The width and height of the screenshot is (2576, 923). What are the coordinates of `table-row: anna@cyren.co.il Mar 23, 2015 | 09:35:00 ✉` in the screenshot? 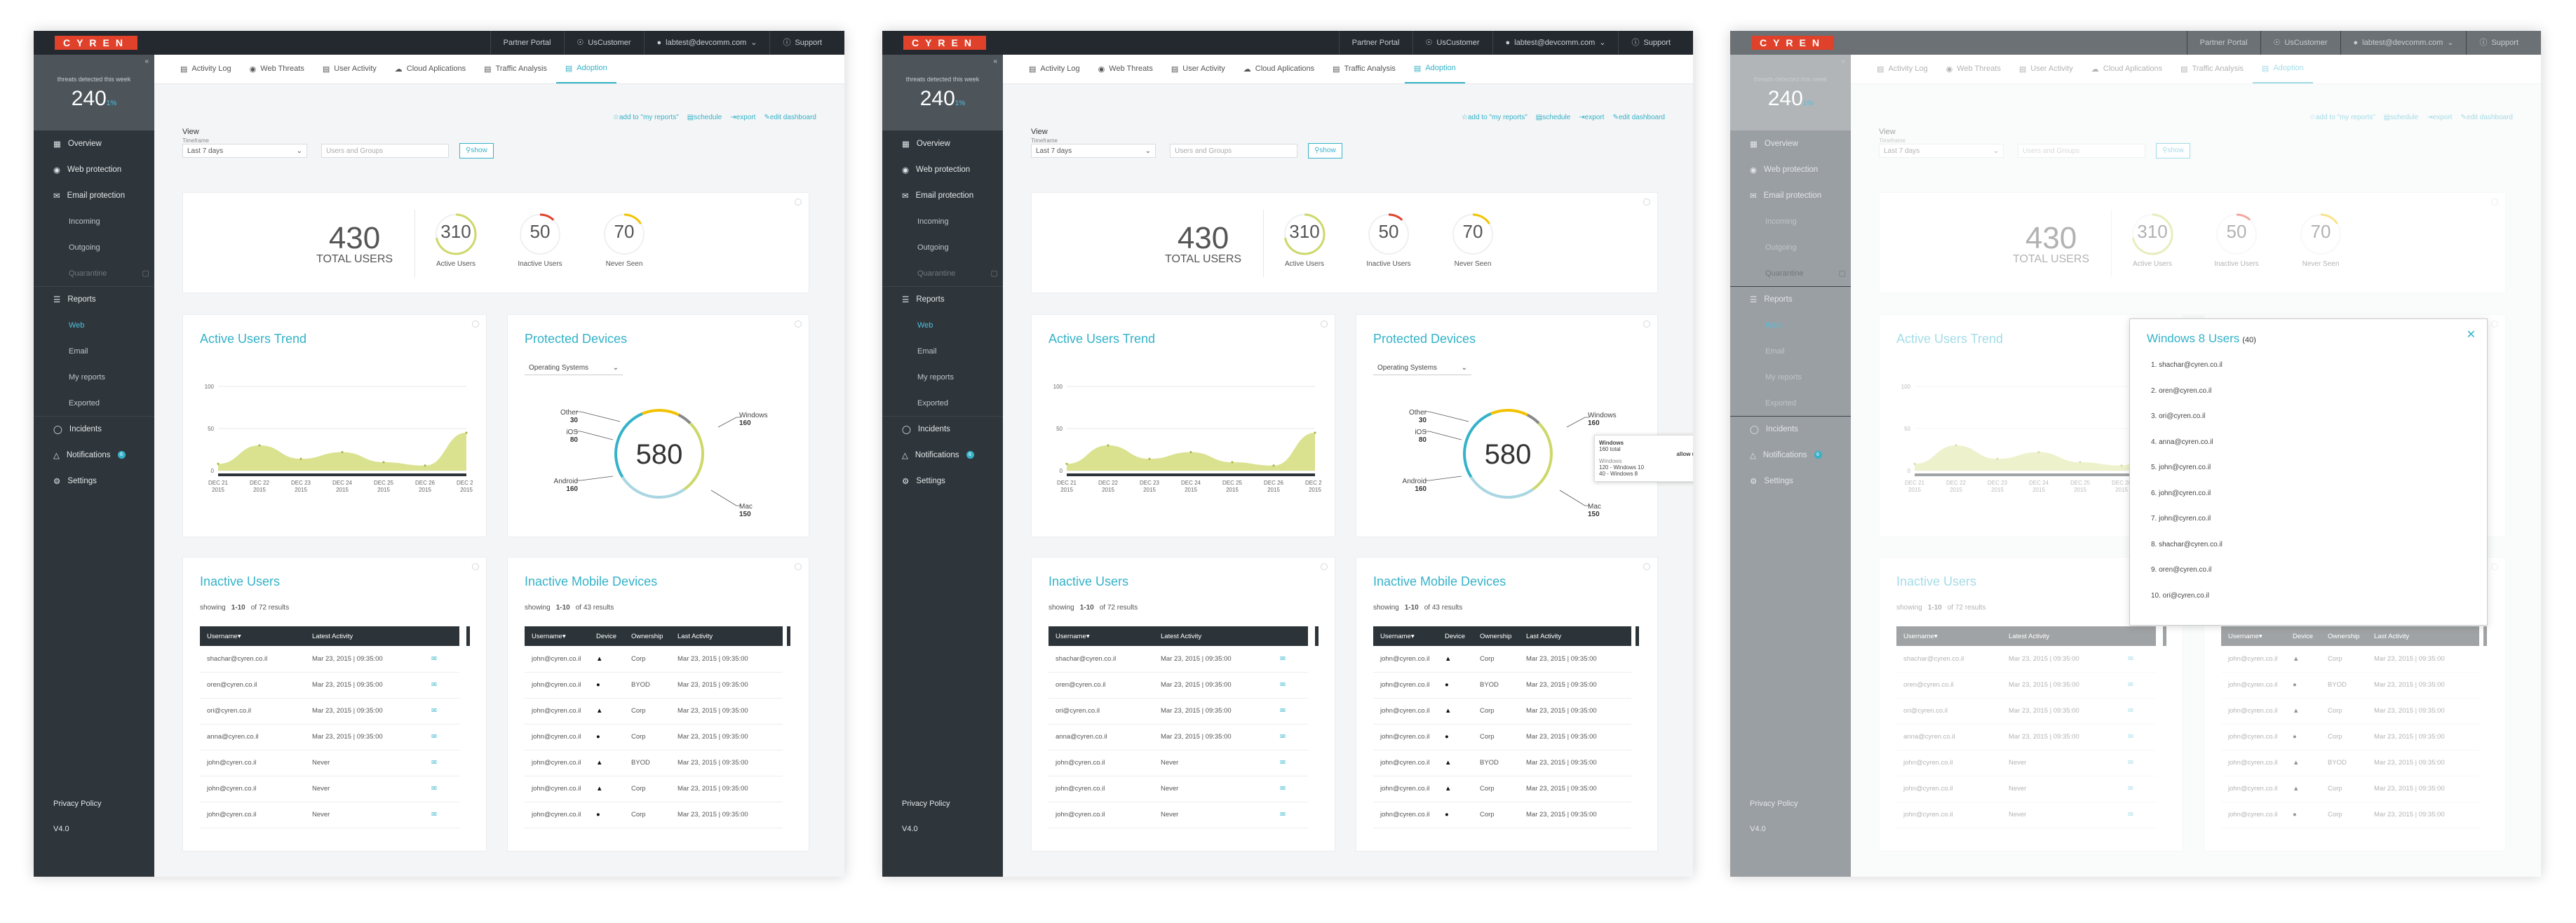 It's located at (1178, 737).